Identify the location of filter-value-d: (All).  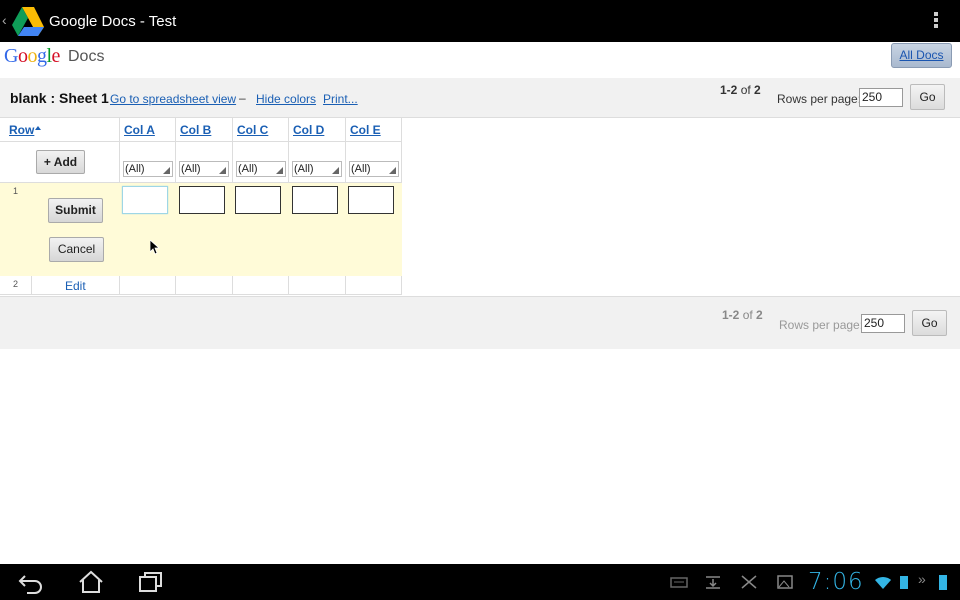
(304, 169).